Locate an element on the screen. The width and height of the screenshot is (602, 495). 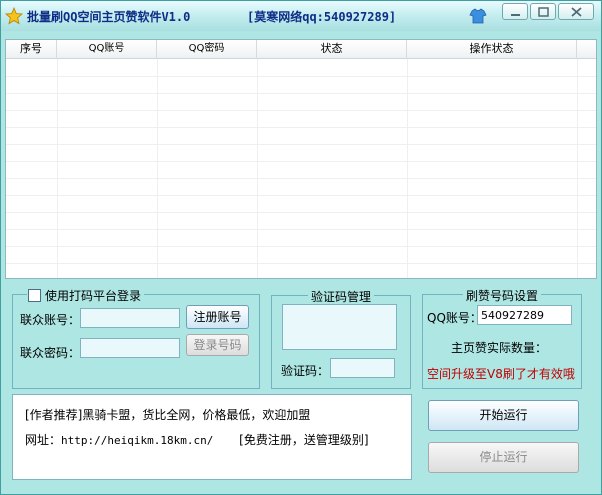
title-bar: 批量刷QQ空间主页赞软件V1.0 [莫寒网络qq:540927289] is located at coordinates (301, 16).